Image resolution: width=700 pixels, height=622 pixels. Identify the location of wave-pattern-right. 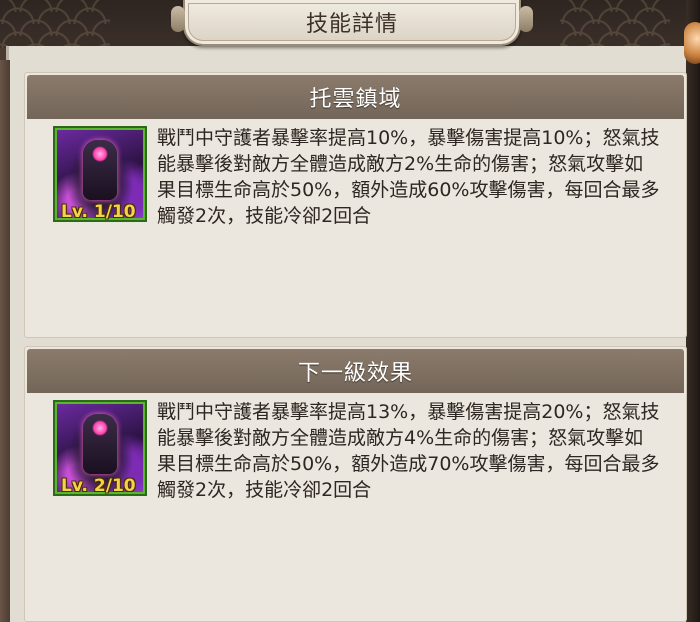
(615, 24).